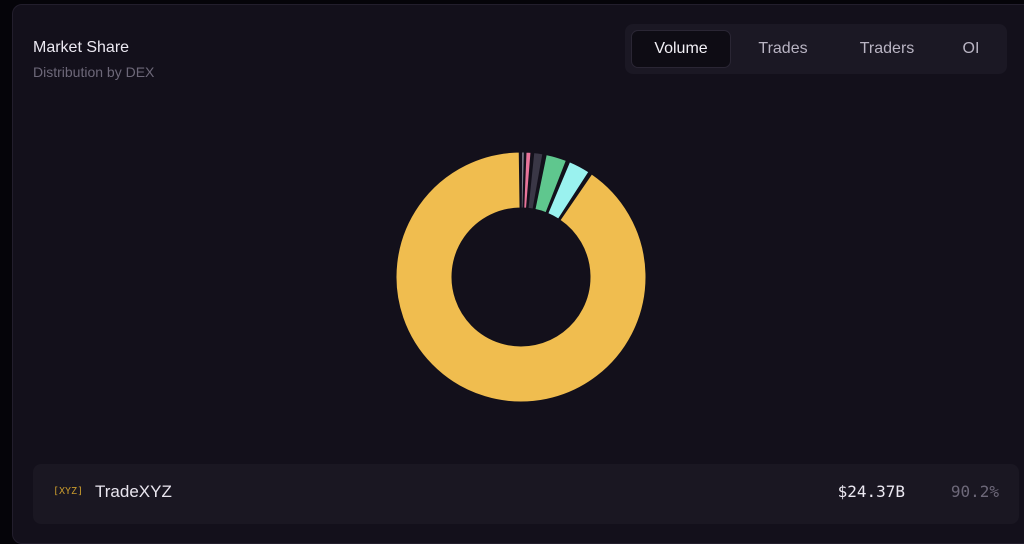 The image size is (1024, 544). I want to click on donut-chart, so click(521, 277).